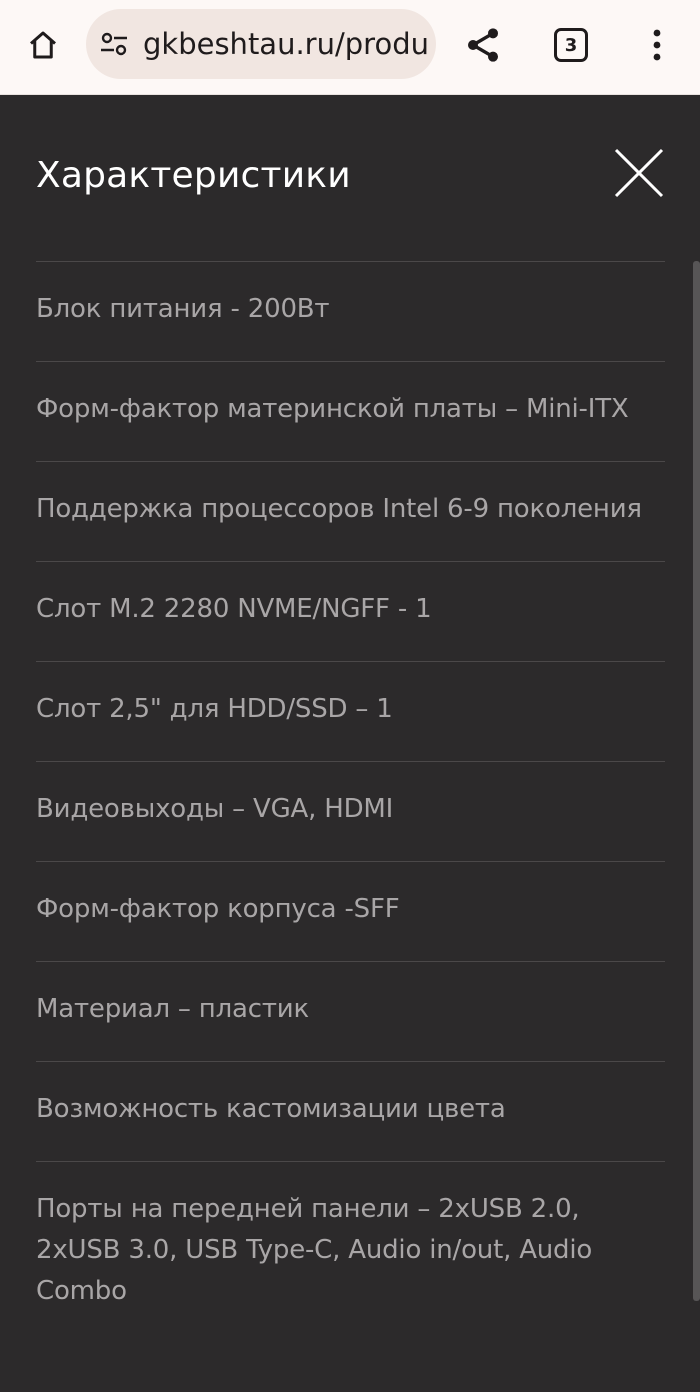 The height and width of the screenshot is (1392, 700). What do you see at coordinates (350, 811) in the screenshot?
I see `spec-item: Видеовыходы – VGA, HDMI` at bounding box center [350, 811].